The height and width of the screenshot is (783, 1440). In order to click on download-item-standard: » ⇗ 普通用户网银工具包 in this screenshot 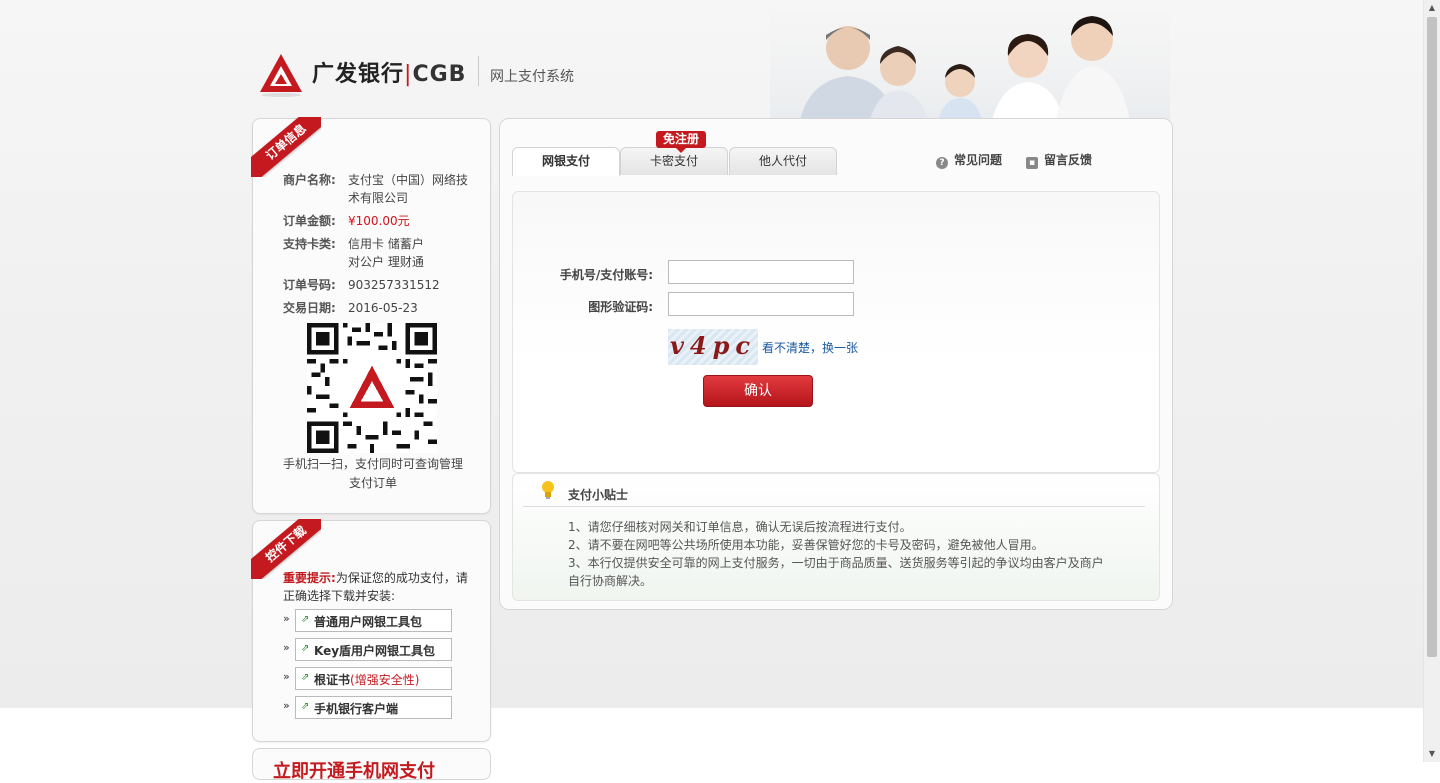, I will do `click(368, 620)`.